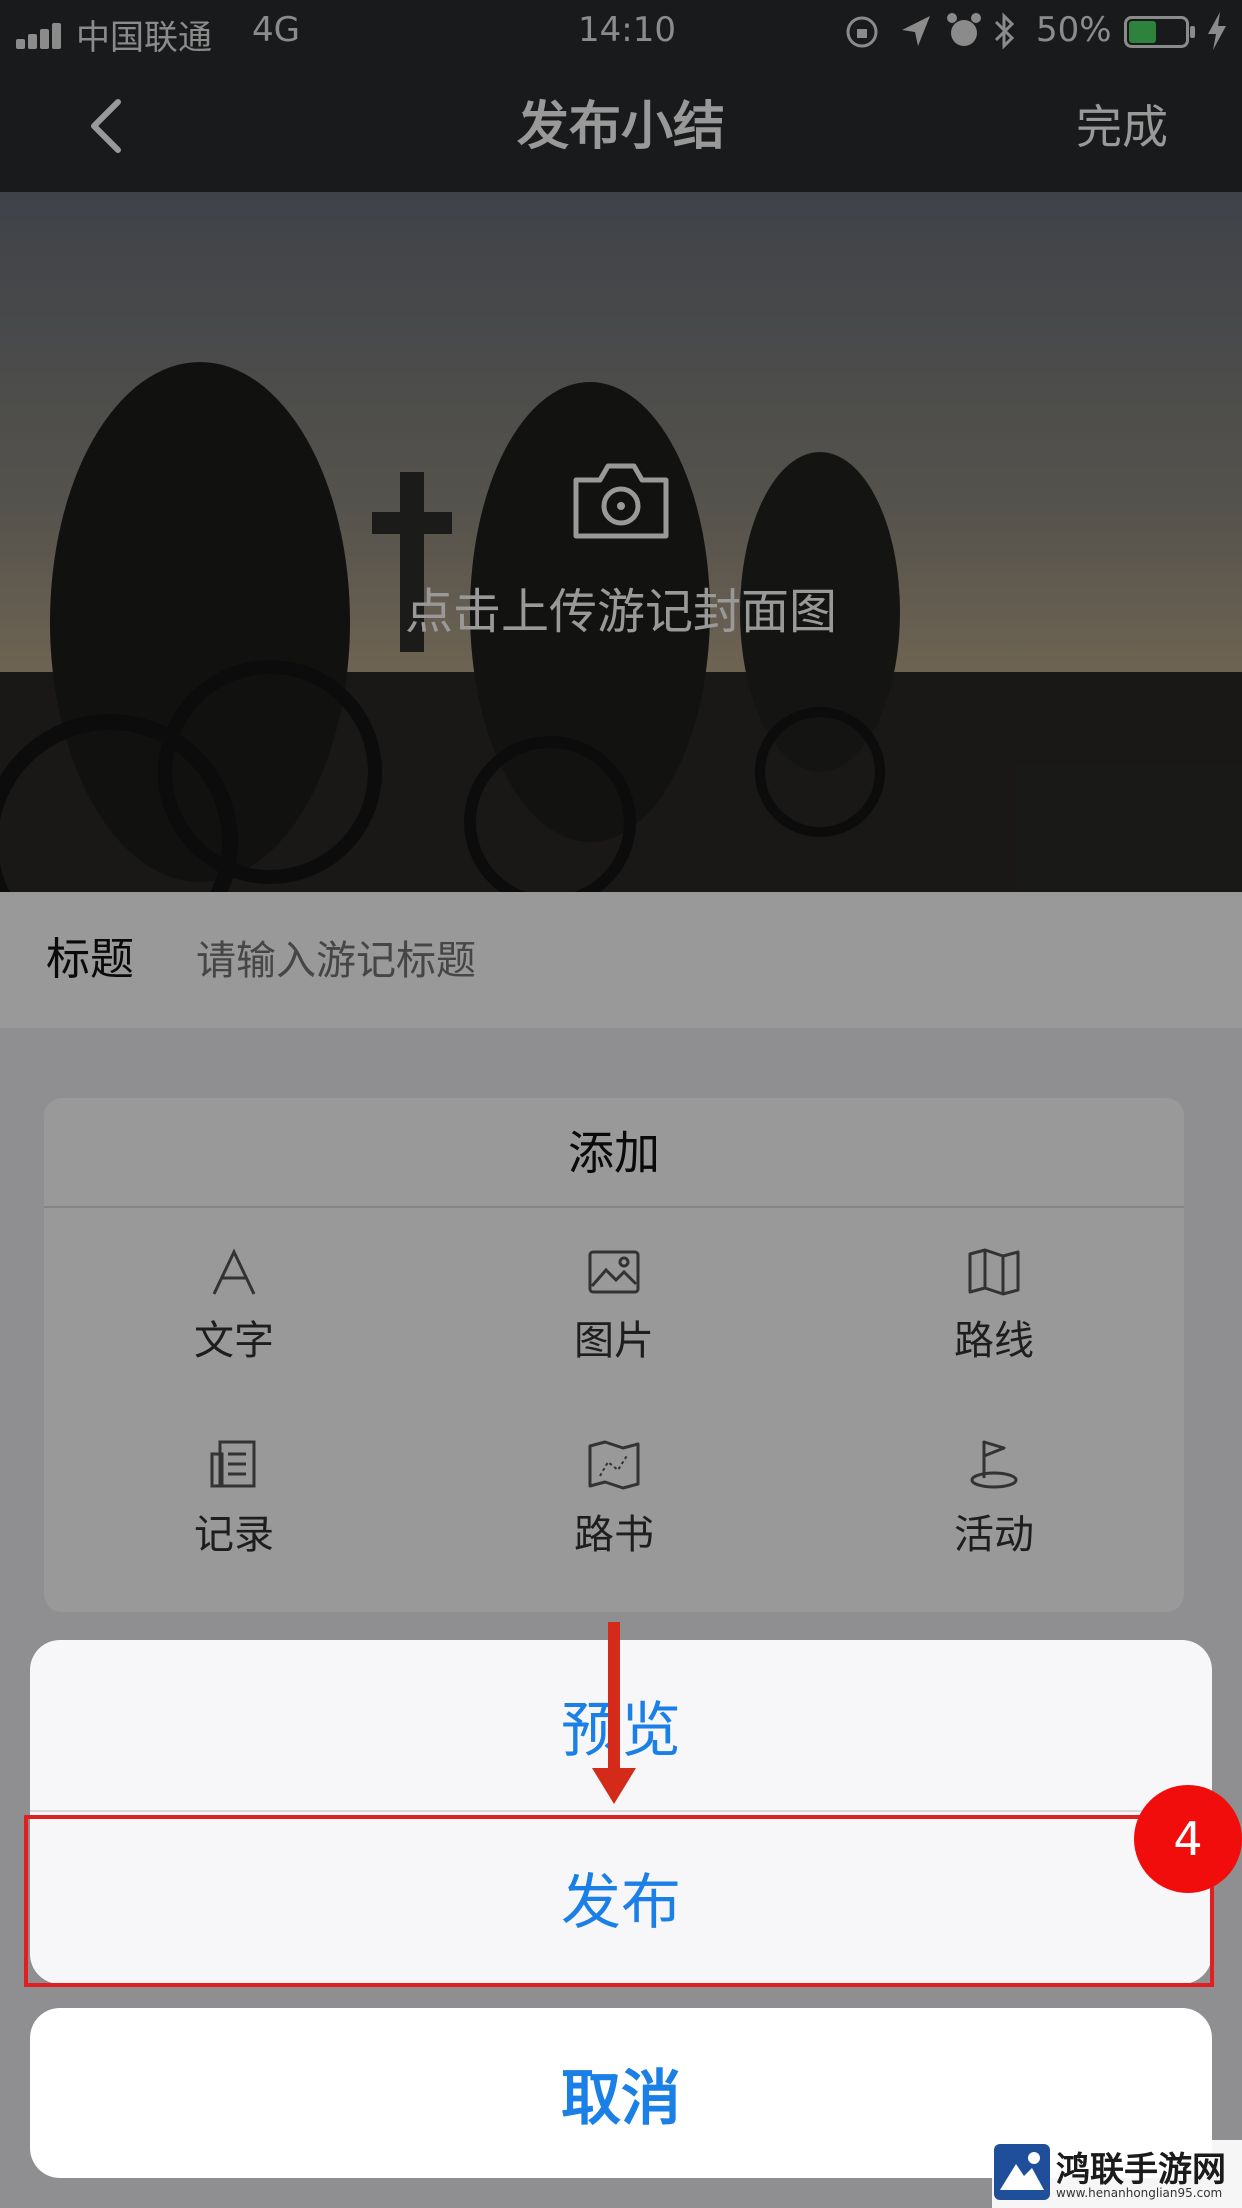 The image size is (1242, 2208). I want to click on annotation-arrow, so click(614, 1697).